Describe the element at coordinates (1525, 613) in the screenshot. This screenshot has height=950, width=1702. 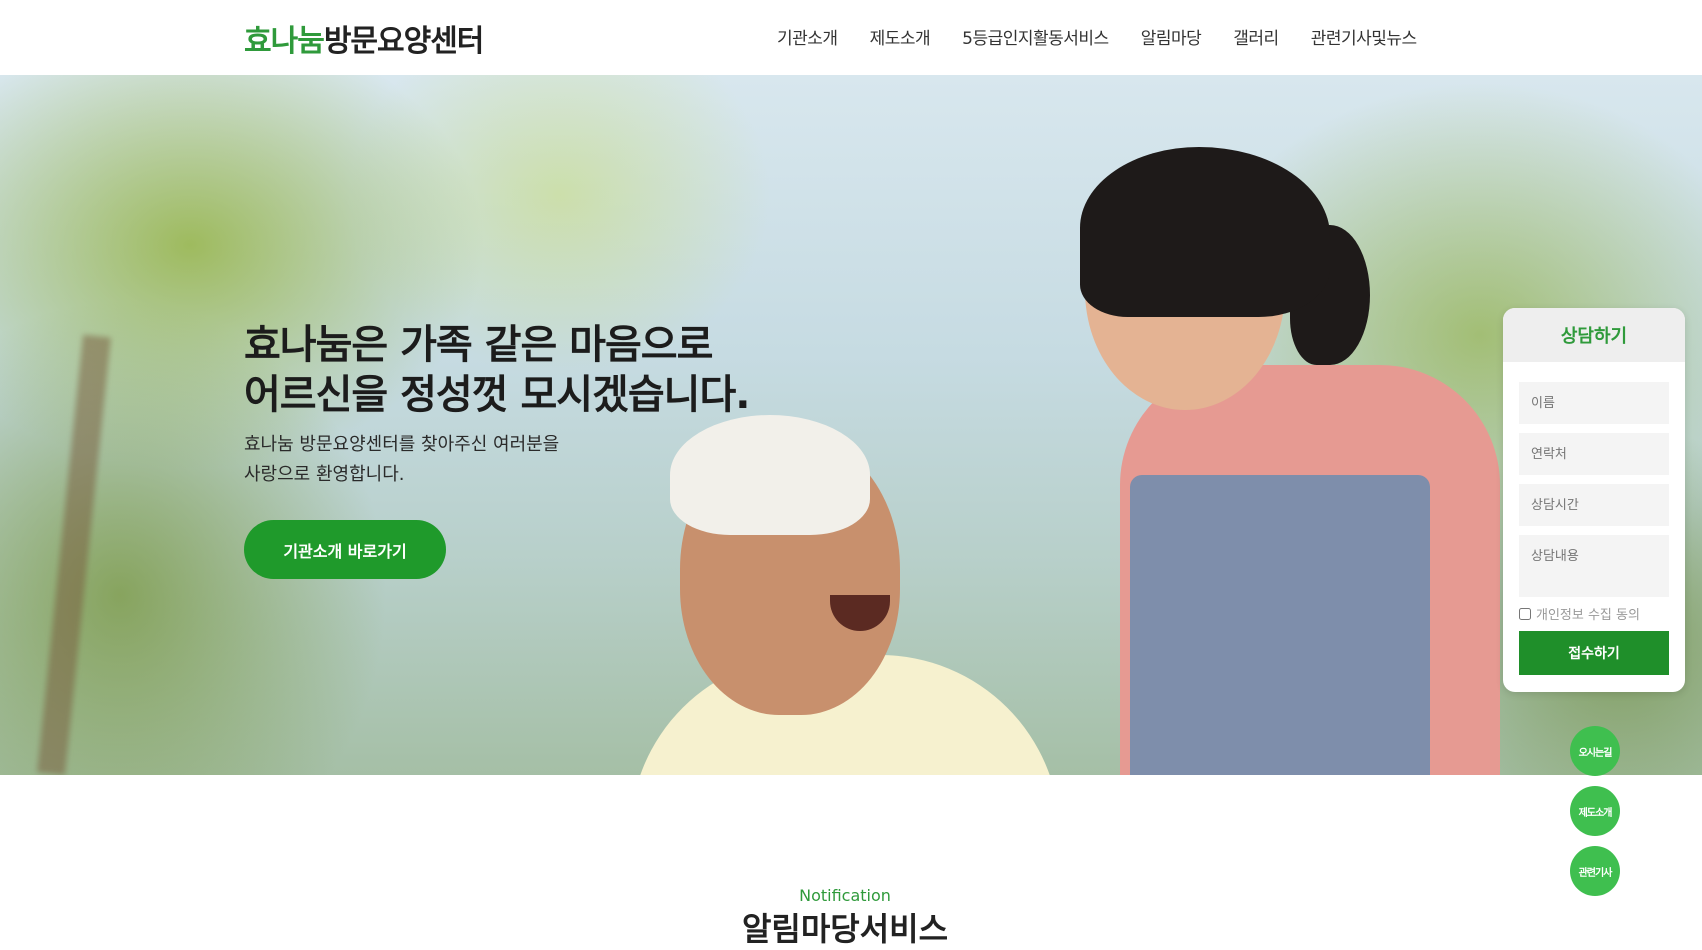
I see `privacy-agree-checkbox` at that location.